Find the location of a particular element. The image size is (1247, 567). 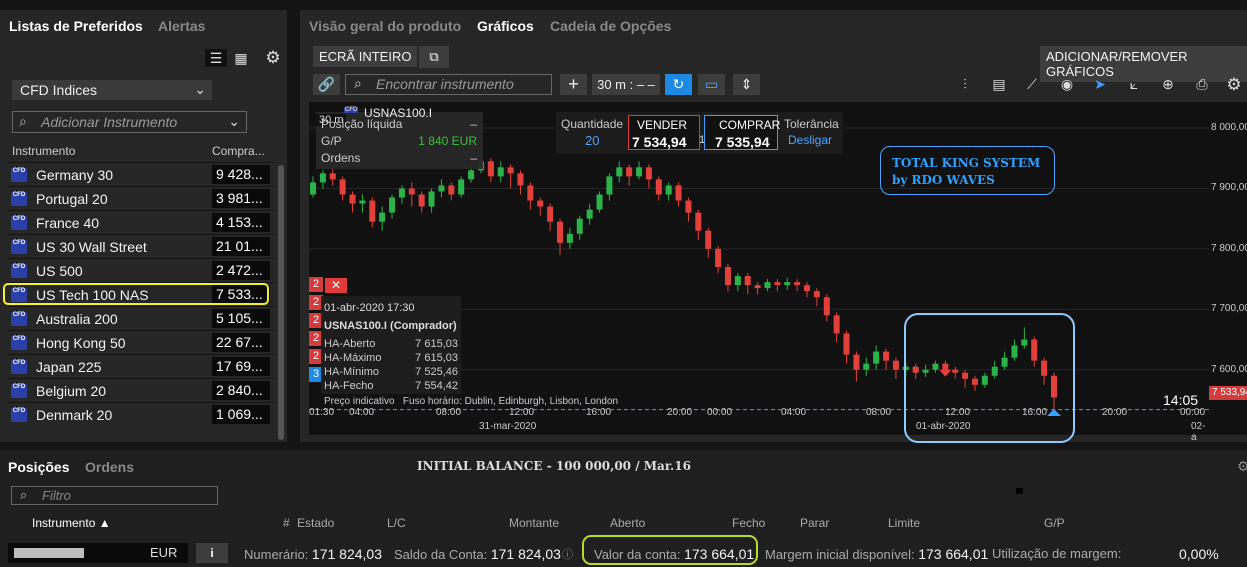

watchlist-select: CFD Indices ⌄ is located at coordinates (112, 90).